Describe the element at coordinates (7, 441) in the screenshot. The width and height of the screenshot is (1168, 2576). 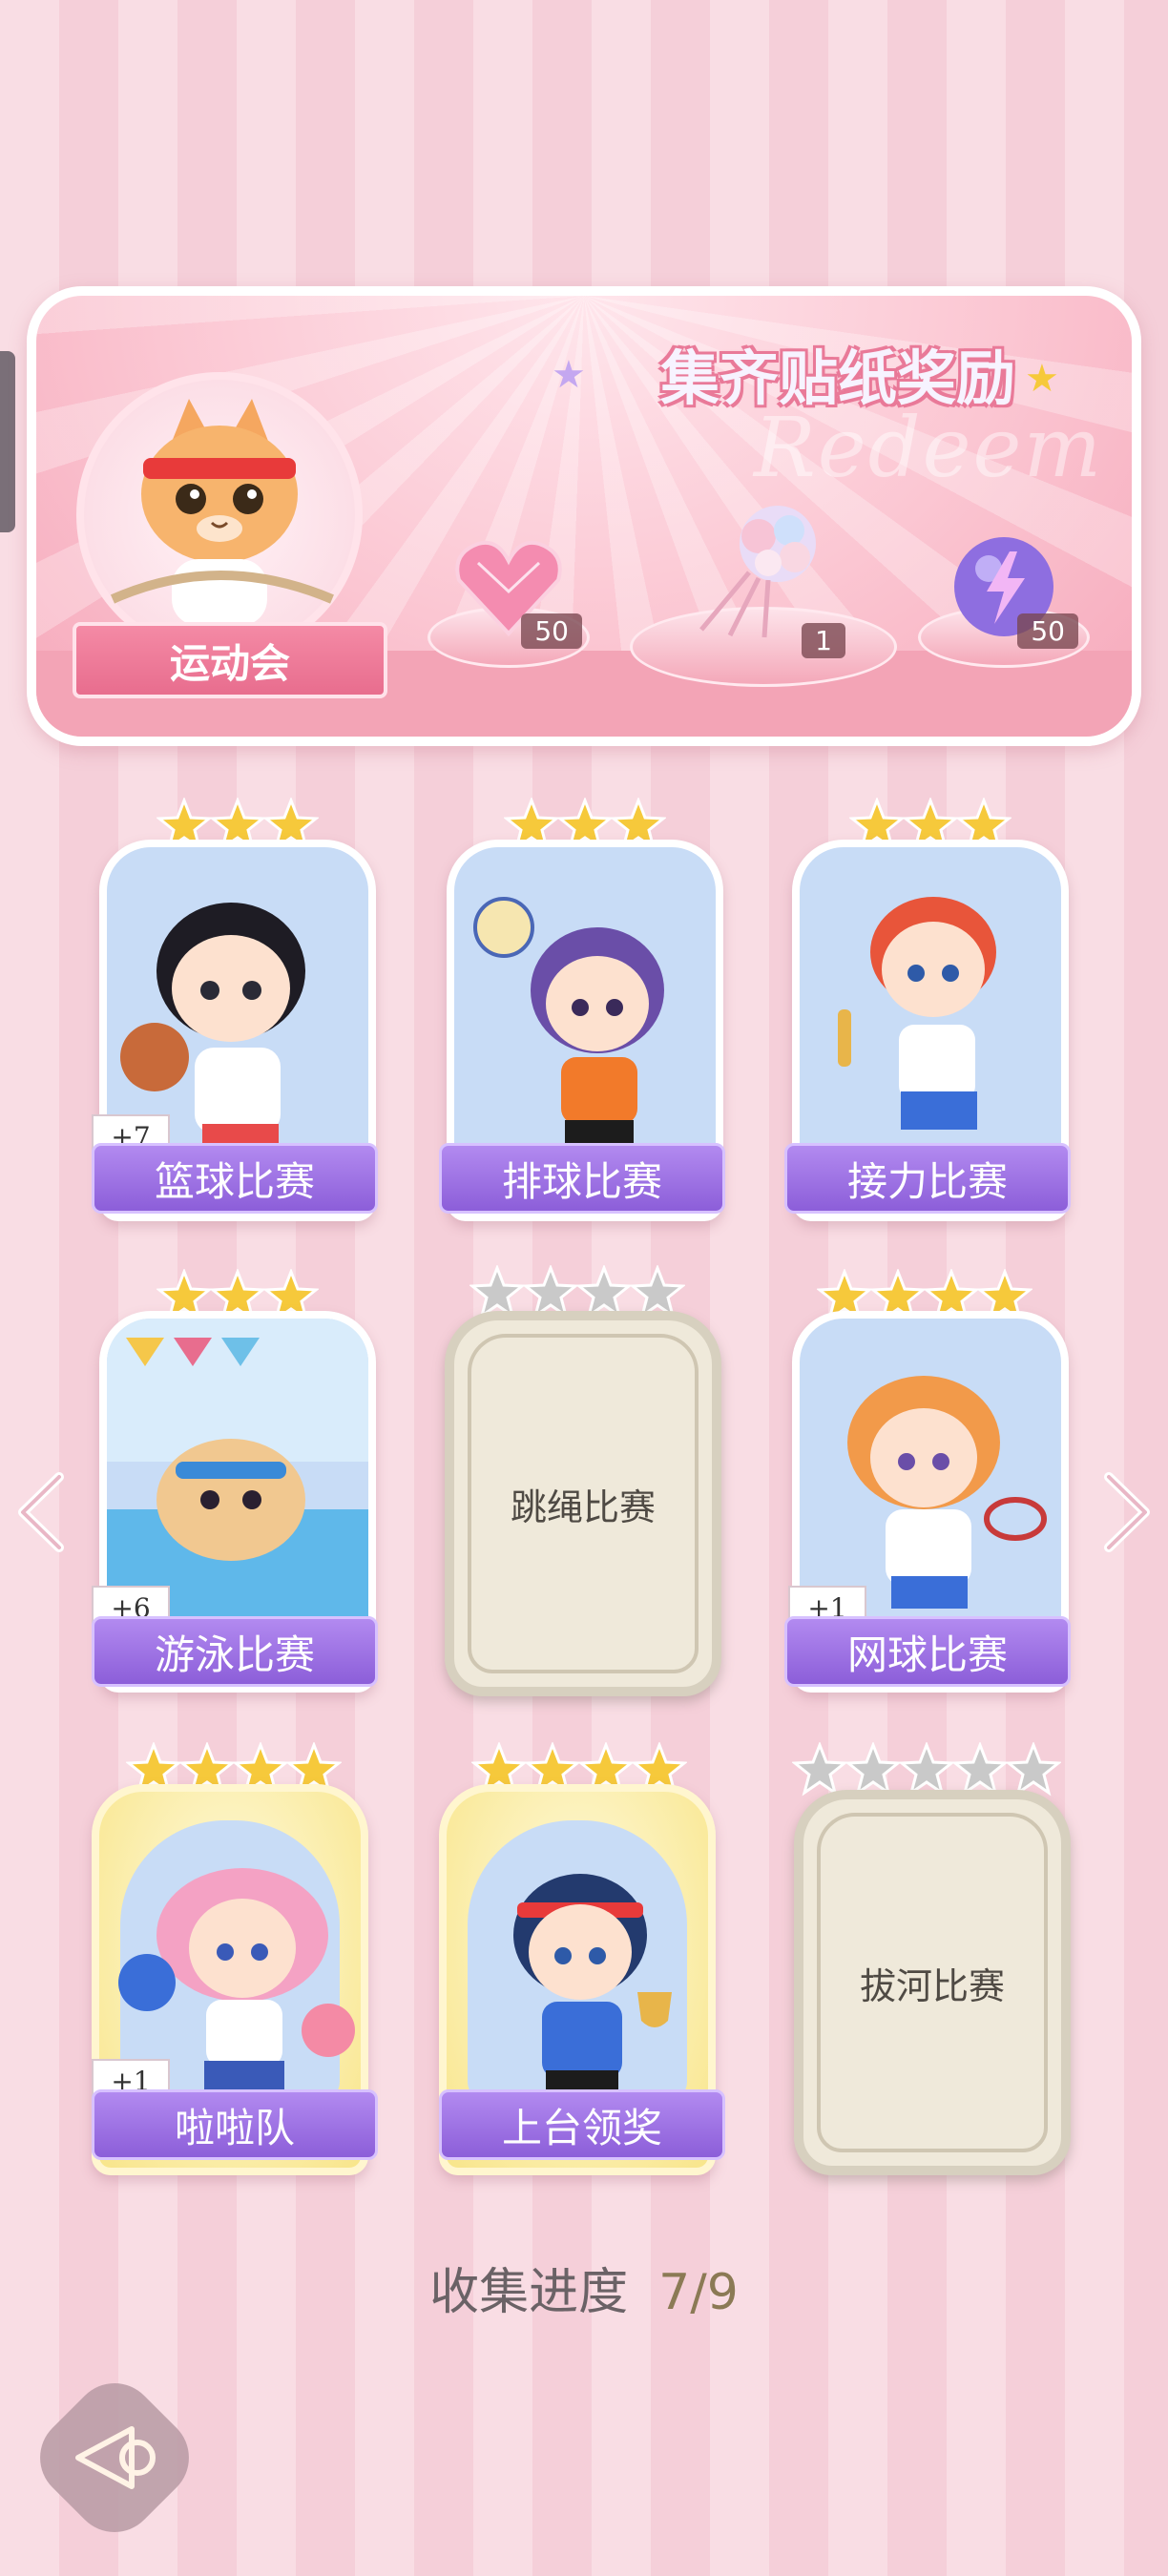
I see `side-drawer-tab` at that location.